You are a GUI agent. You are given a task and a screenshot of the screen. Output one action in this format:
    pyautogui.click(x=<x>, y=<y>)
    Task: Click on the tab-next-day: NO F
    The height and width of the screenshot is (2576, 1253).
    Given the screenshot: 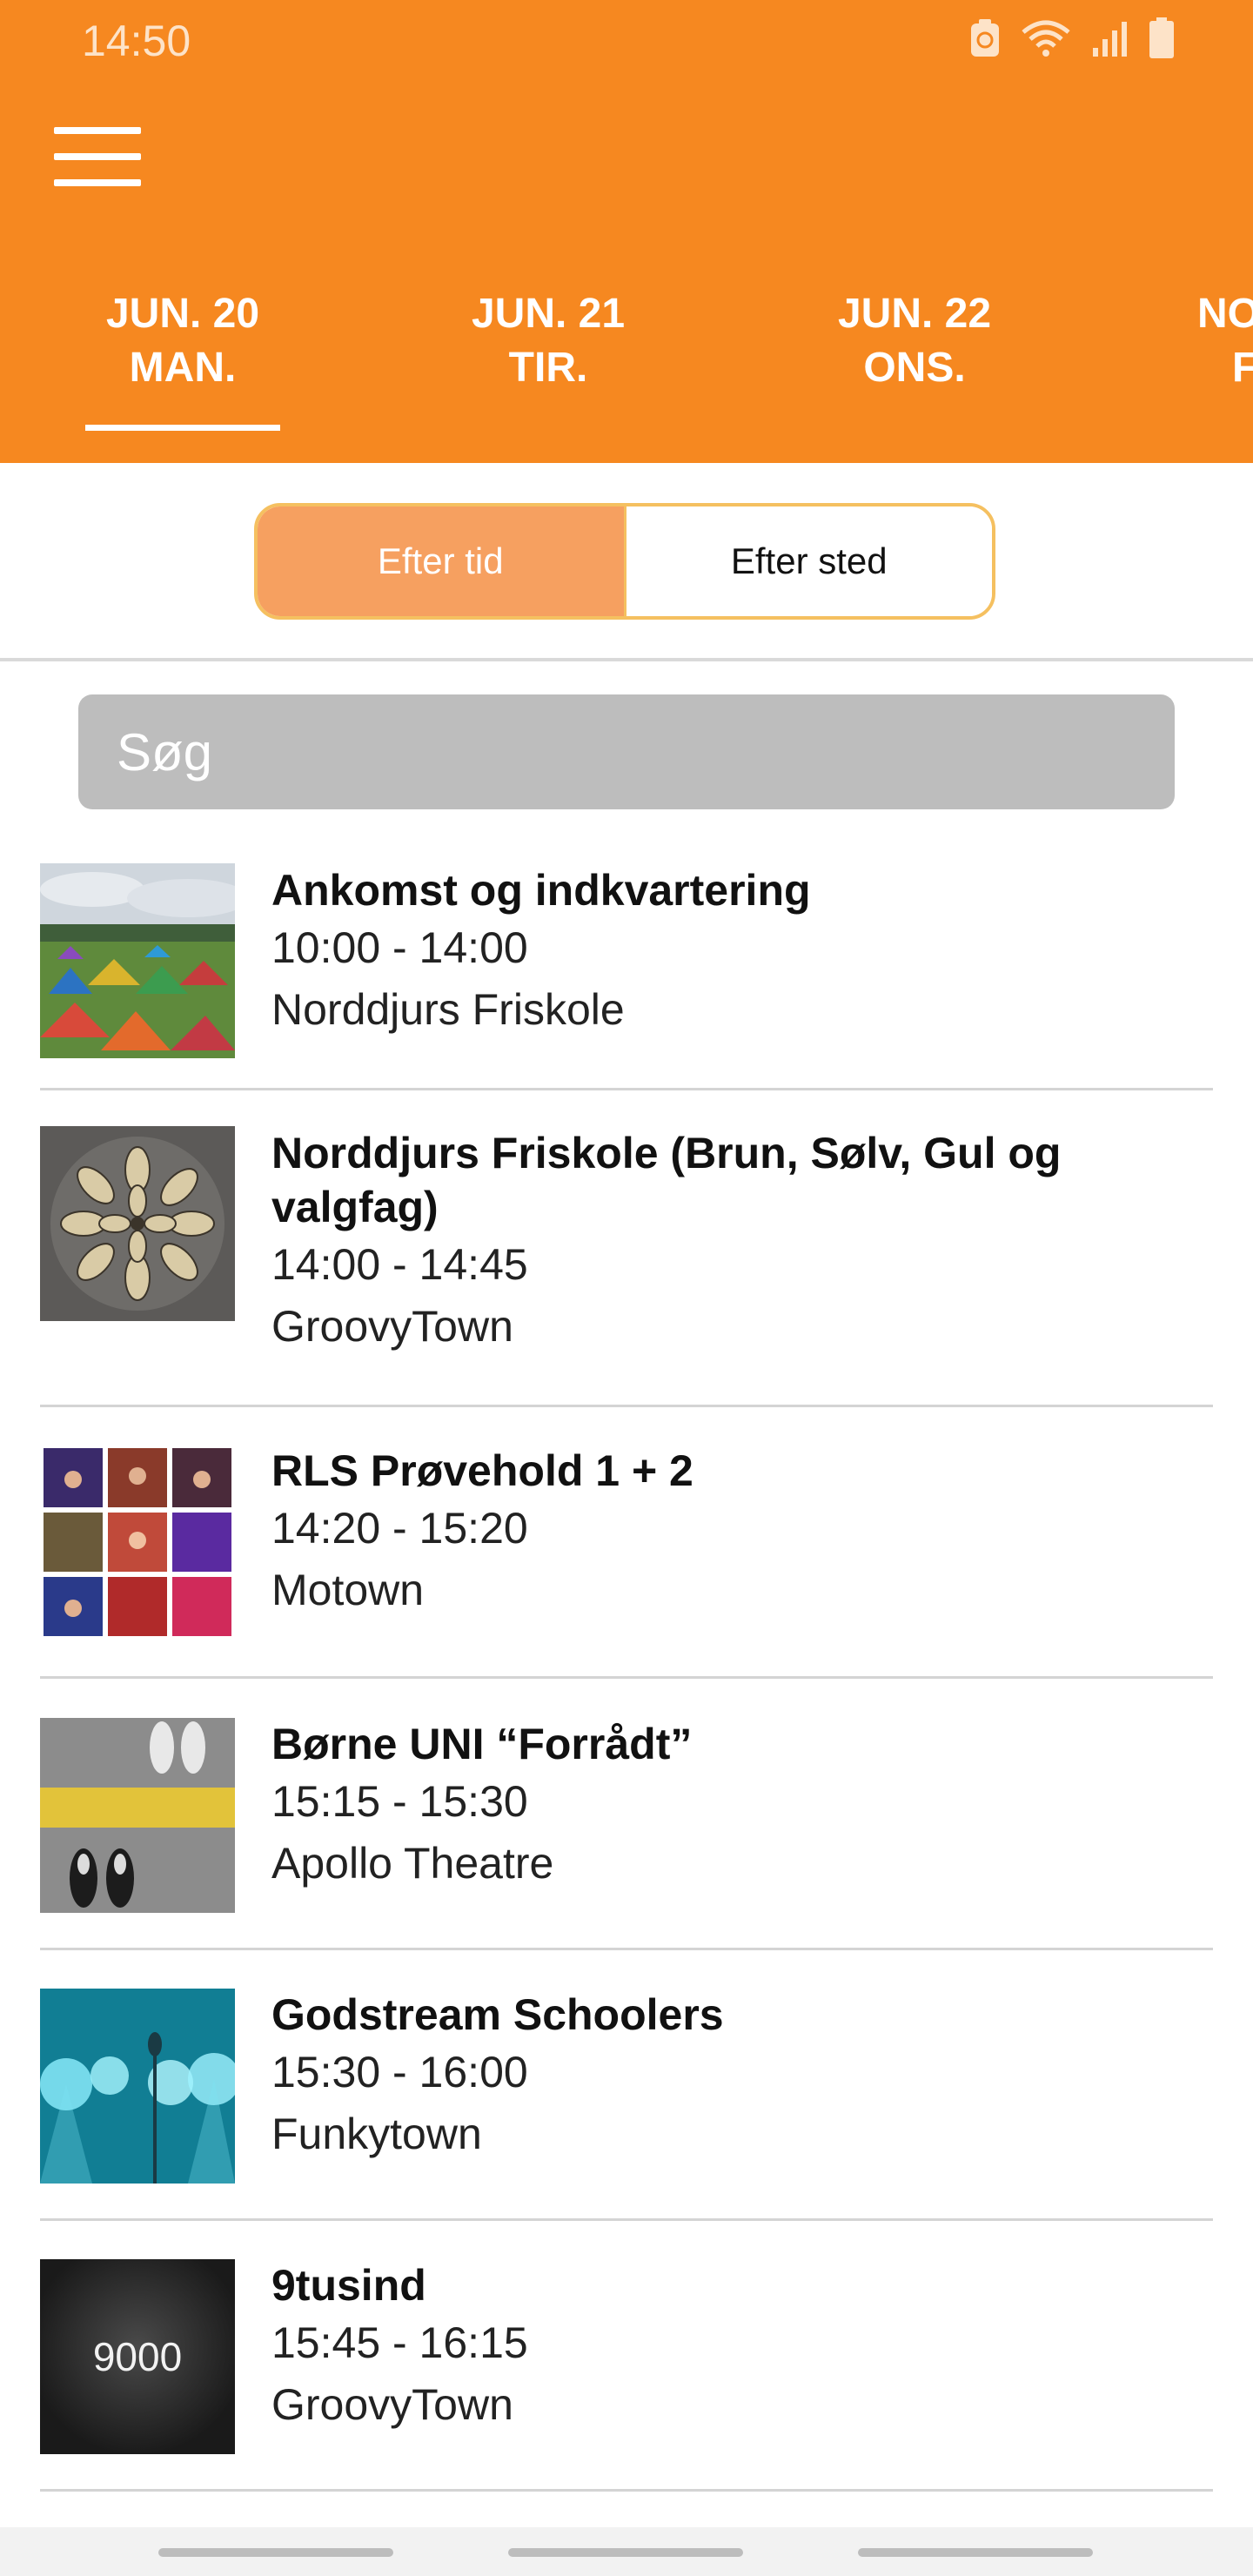 What is the action you would take?
    pyautogui.click(x=1209, y=341)
    